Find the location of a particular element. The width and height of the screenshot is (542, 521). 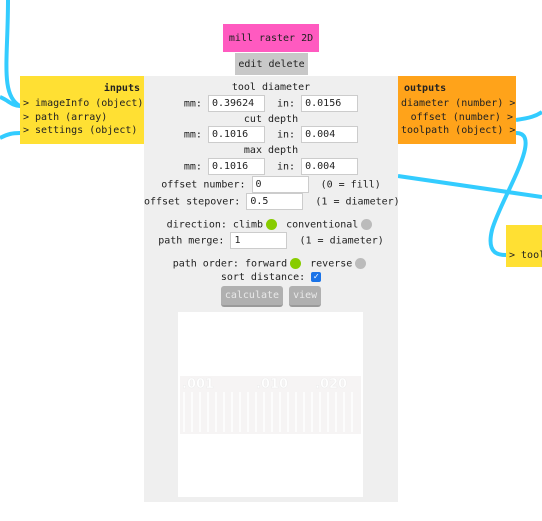

wire-settings is located at coordinates (10, 135).